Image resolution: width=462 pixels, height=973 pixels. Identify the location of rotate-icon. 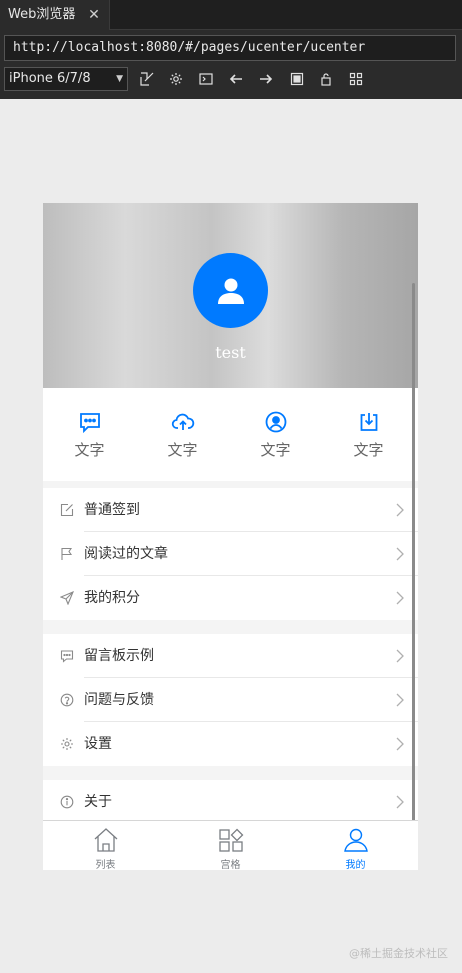
(147, 79).